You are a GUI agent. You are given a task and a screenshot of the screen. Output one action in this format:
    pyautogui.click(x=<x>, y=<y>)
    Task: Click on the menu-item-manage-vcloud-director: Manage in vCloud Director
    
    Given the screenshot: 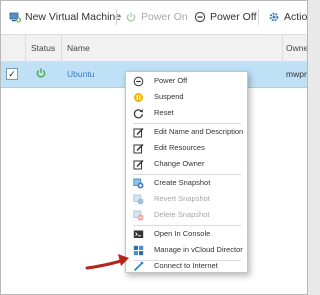 What is the action you would take?
    pyautogui.click(x=186, y=250)
    